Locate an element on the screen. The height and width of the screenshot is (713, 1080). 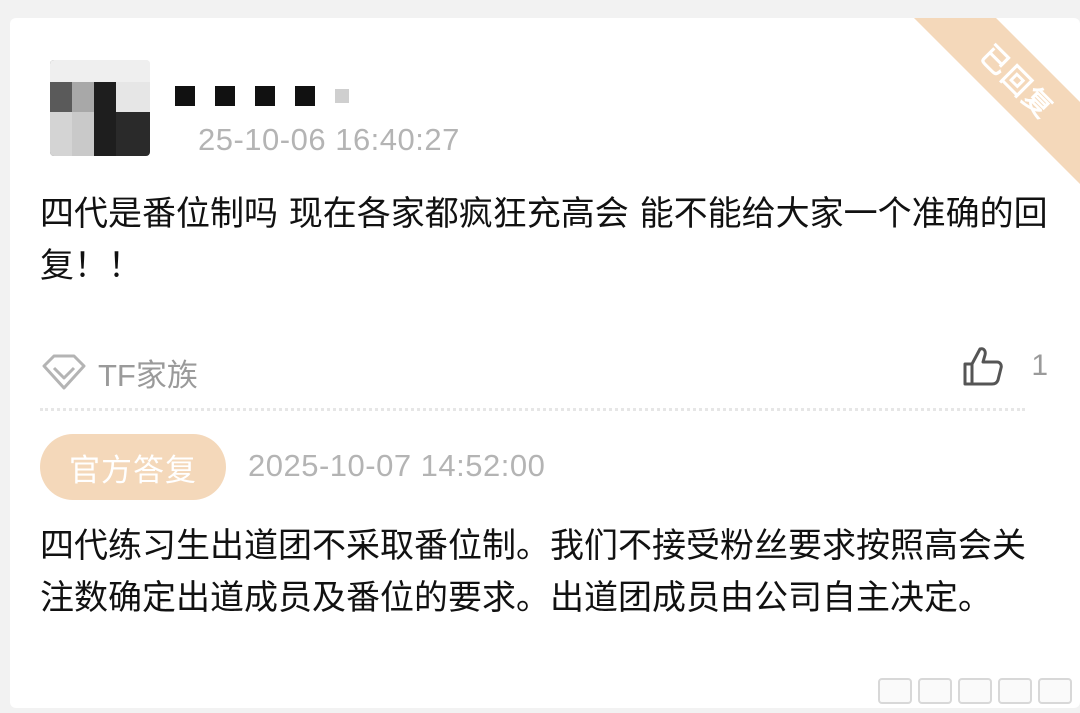
official-answer-label: 官方答复 is located at coordinates (133, 470).